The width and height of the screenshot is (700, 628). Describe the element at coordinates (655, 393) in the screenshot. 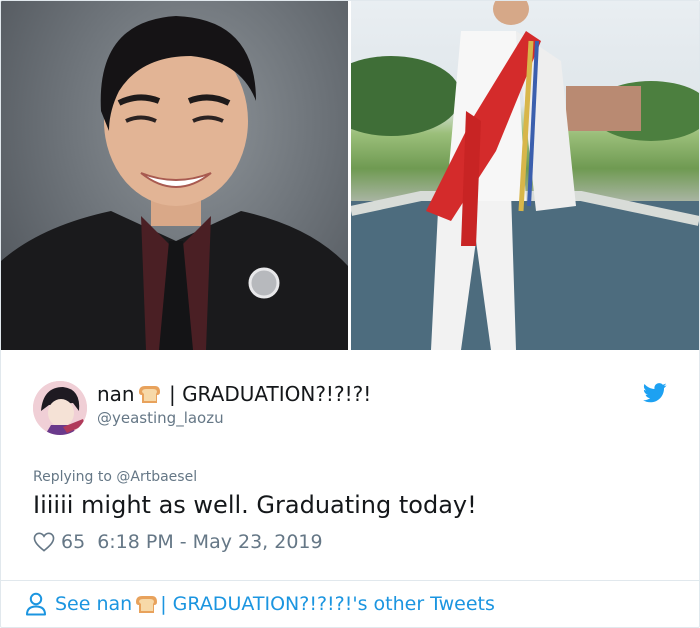

I see `twitter-bird-icon` at that location.